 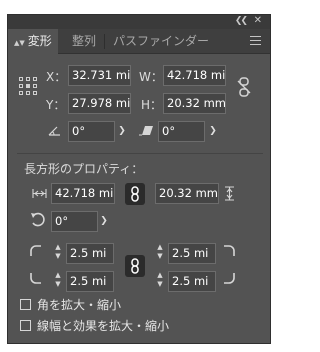 I want to click on corner-tr-field: 2.5 mi, so click(x=192, y=253).